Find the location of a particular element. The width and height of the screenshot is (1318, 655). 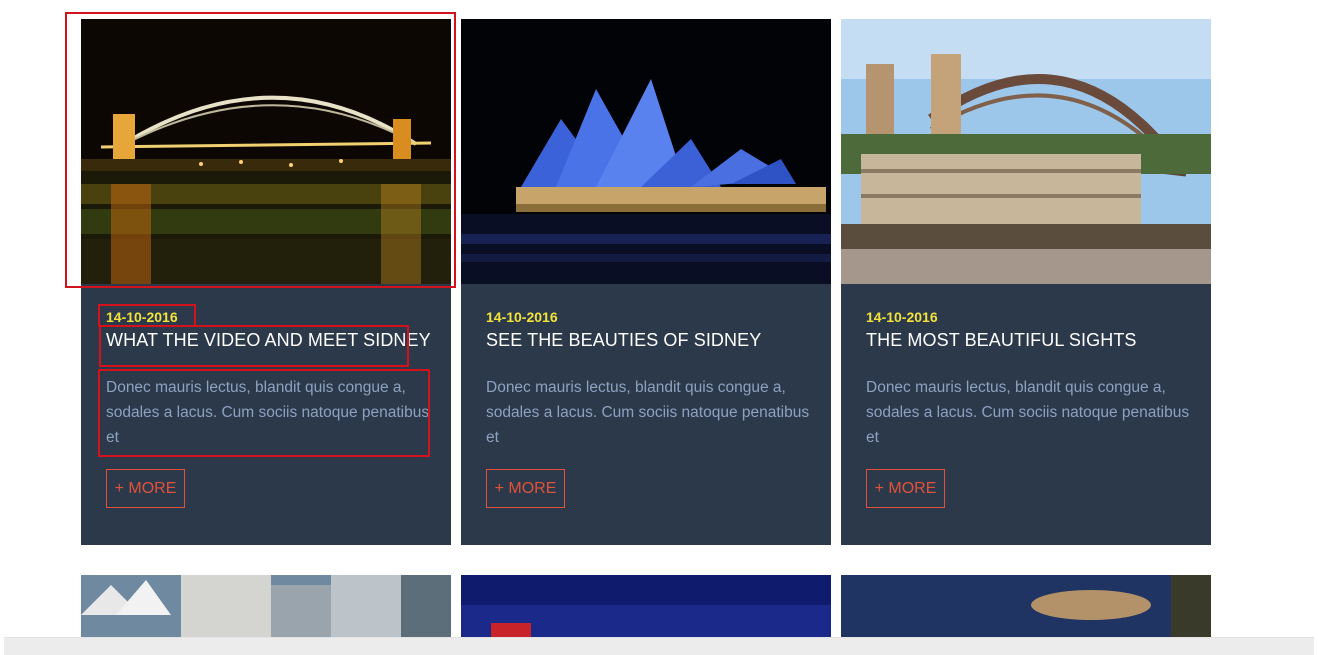

horizontal-scrollbar is located at coordinates (659, 646).